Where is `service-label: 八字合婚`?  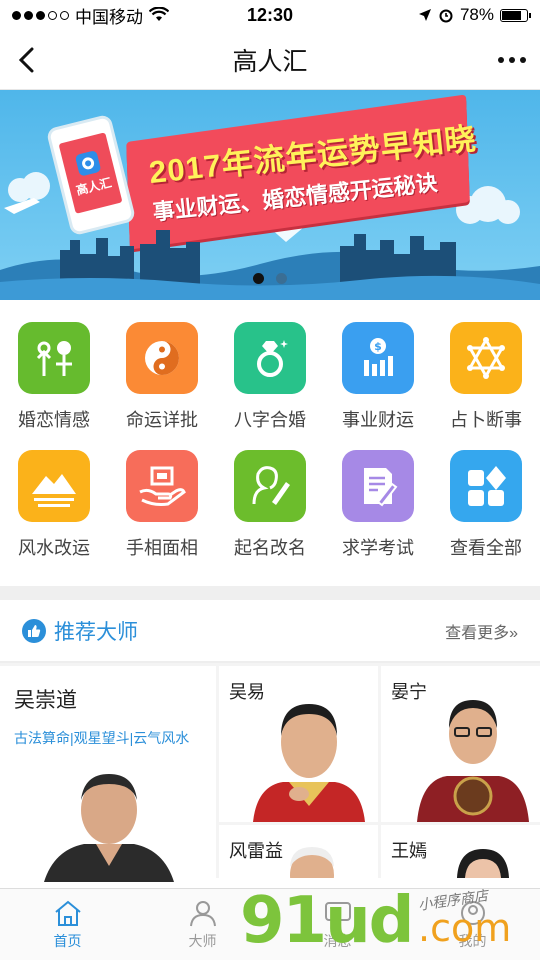
service-label: 八字合婚 is located at coordinates (270, 420).